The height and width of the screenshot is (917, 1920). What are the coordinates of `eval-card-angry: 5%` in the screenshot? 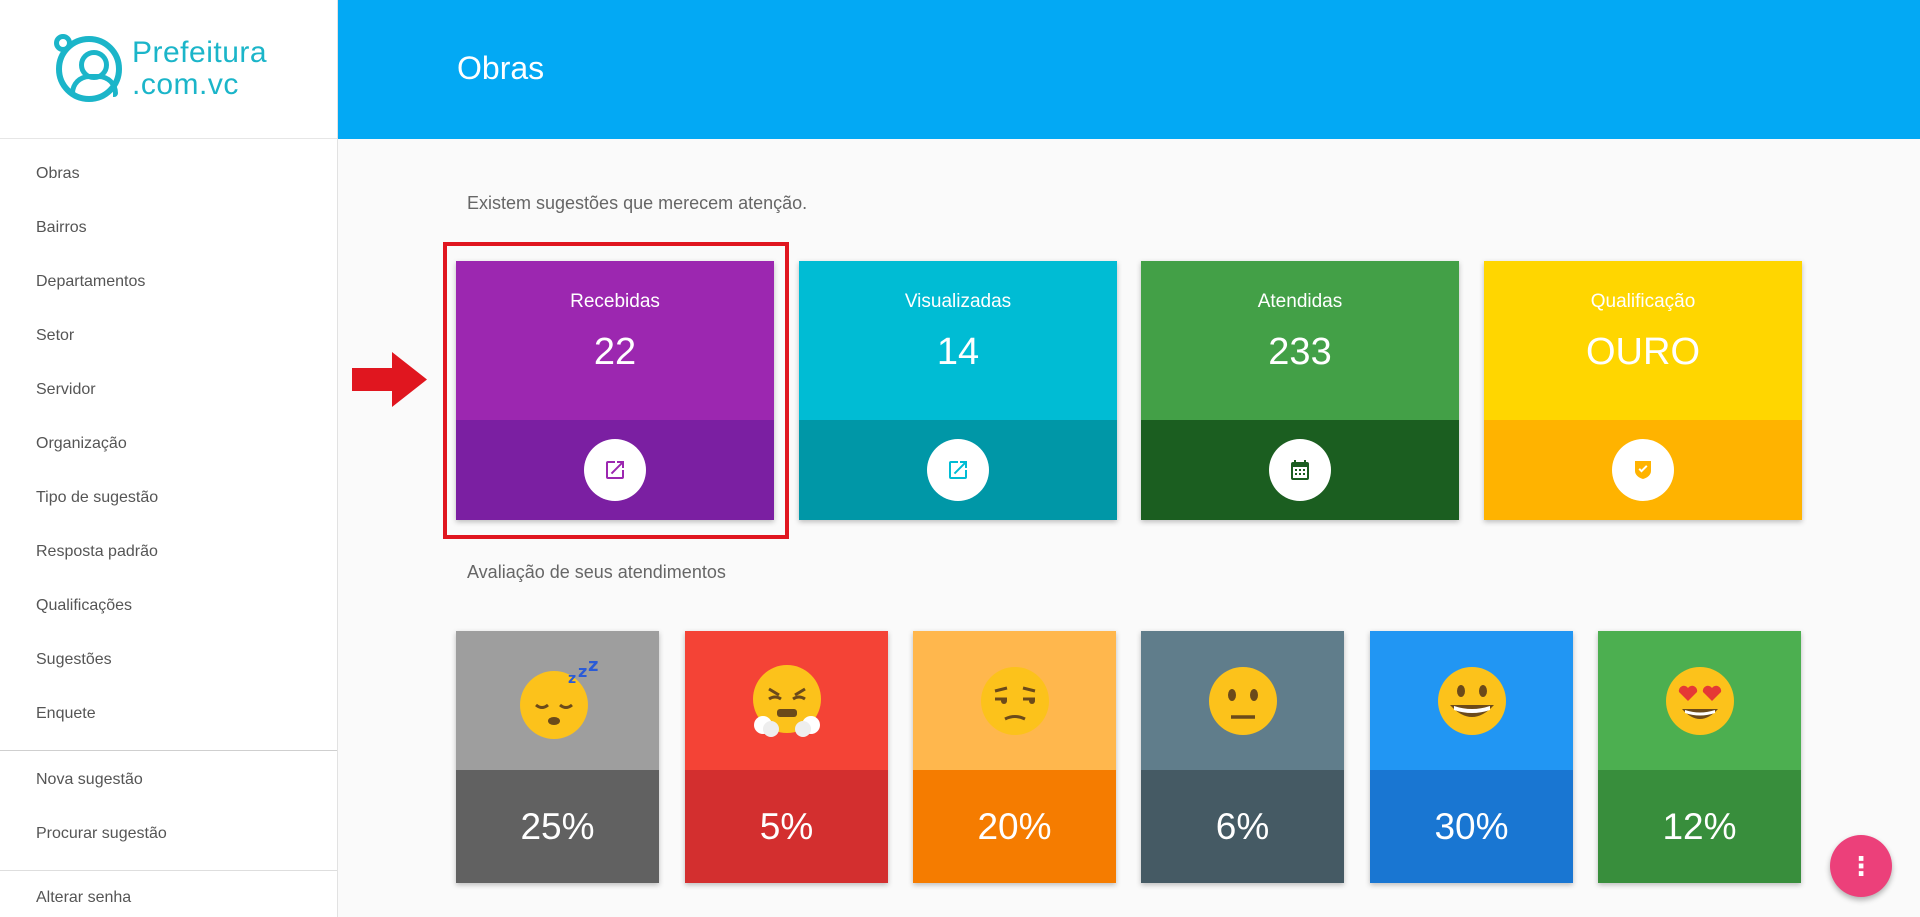 It's located at (786, 757).